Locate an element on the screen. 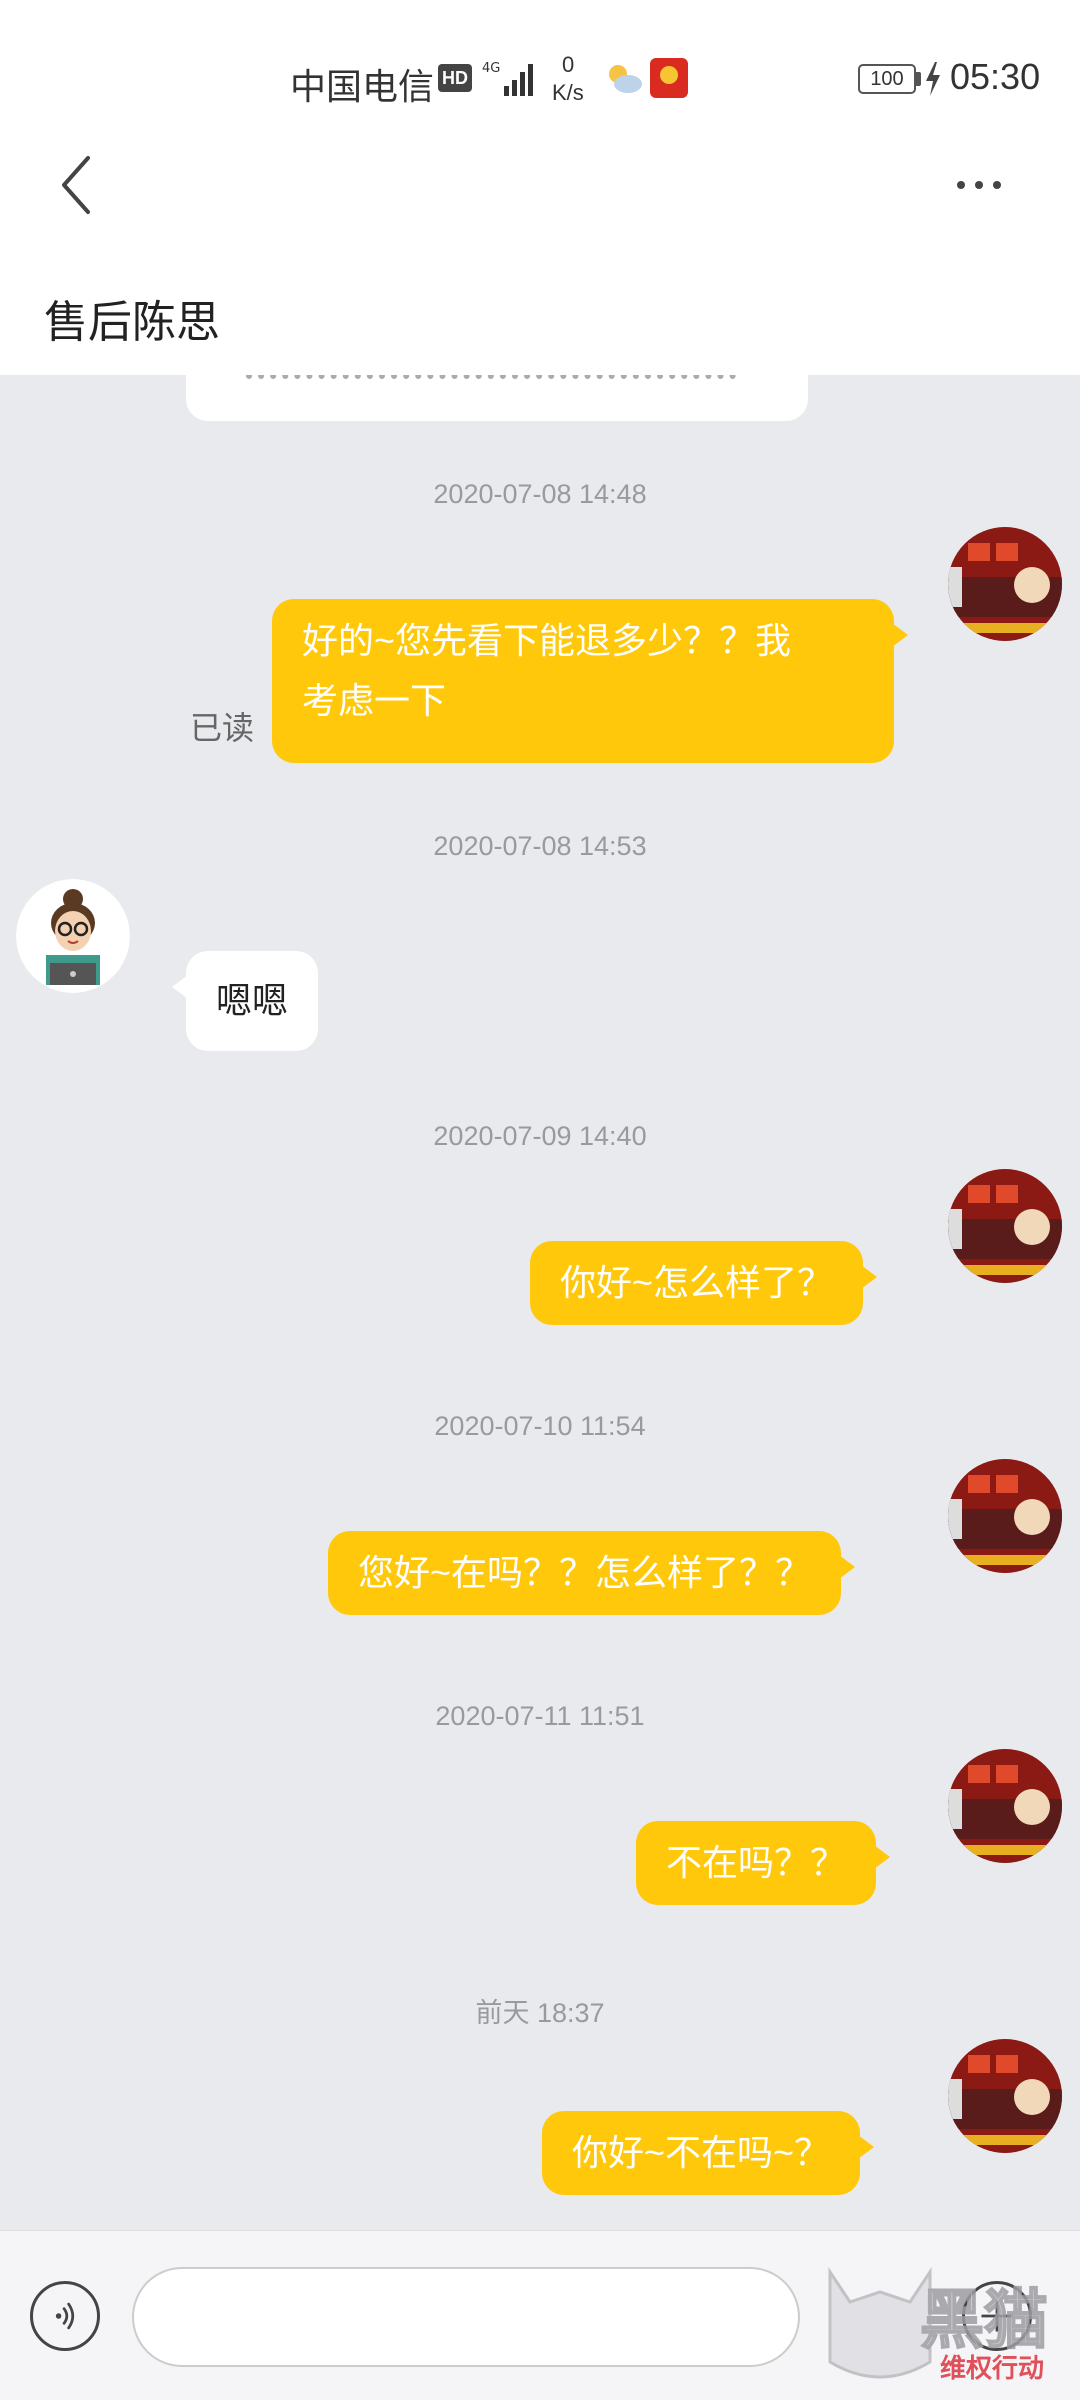 This screenshot has height=2400, width=1080. clock: 05:30 is located at coordinates (995, 76).